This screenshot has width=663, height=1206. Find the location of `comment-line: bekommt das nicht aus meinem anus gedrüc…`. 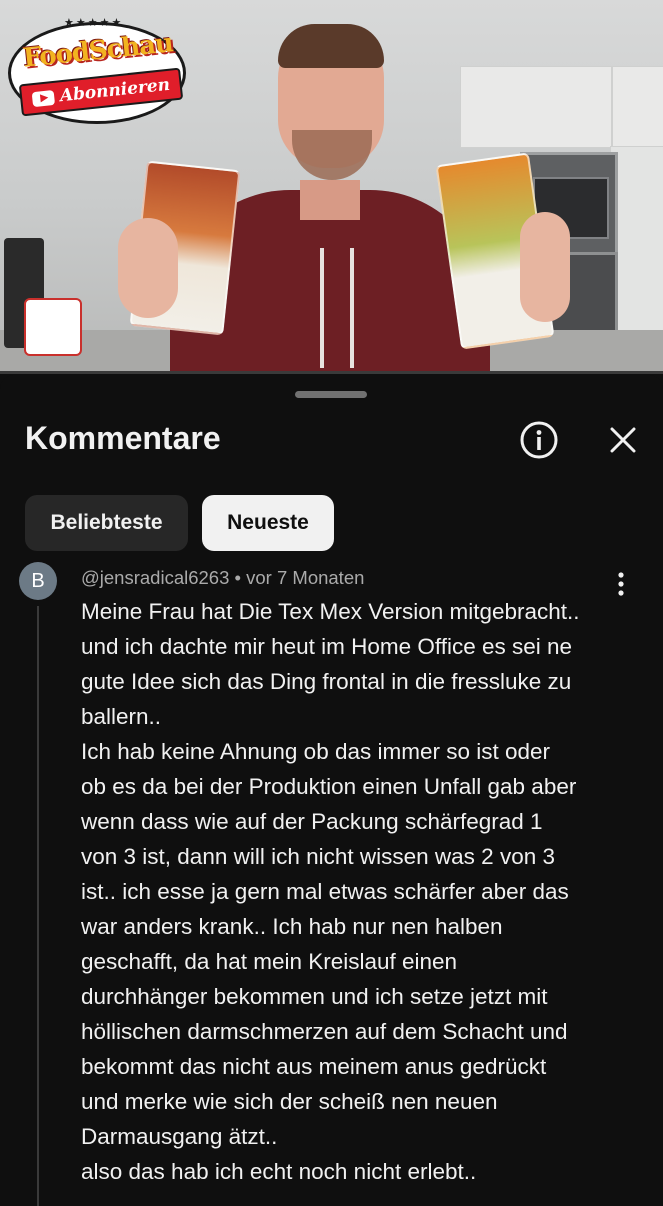

comment-line: bekommt das nicht aus meinem anus gedrüc… is located at coordinates (314, 1066).